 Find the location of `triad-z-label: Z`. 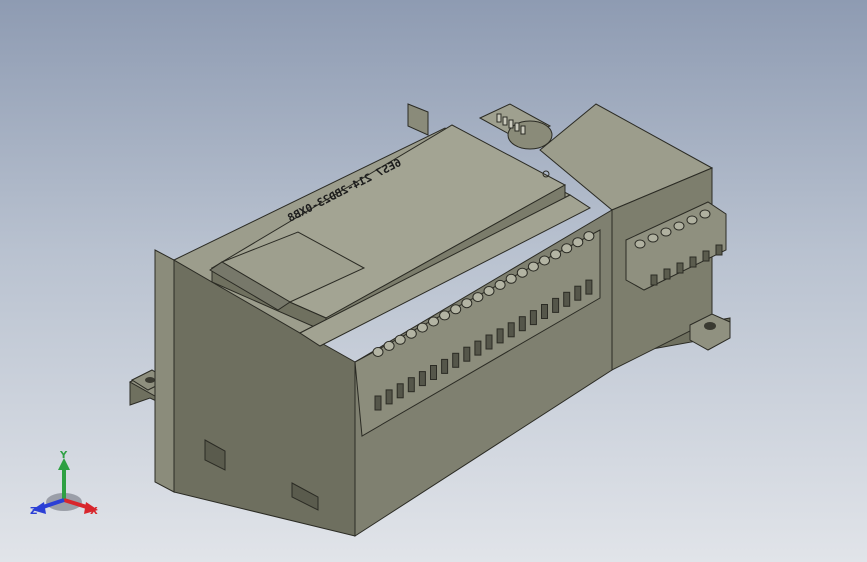

triad-z-label: Z is located at coordinates (33, 511).